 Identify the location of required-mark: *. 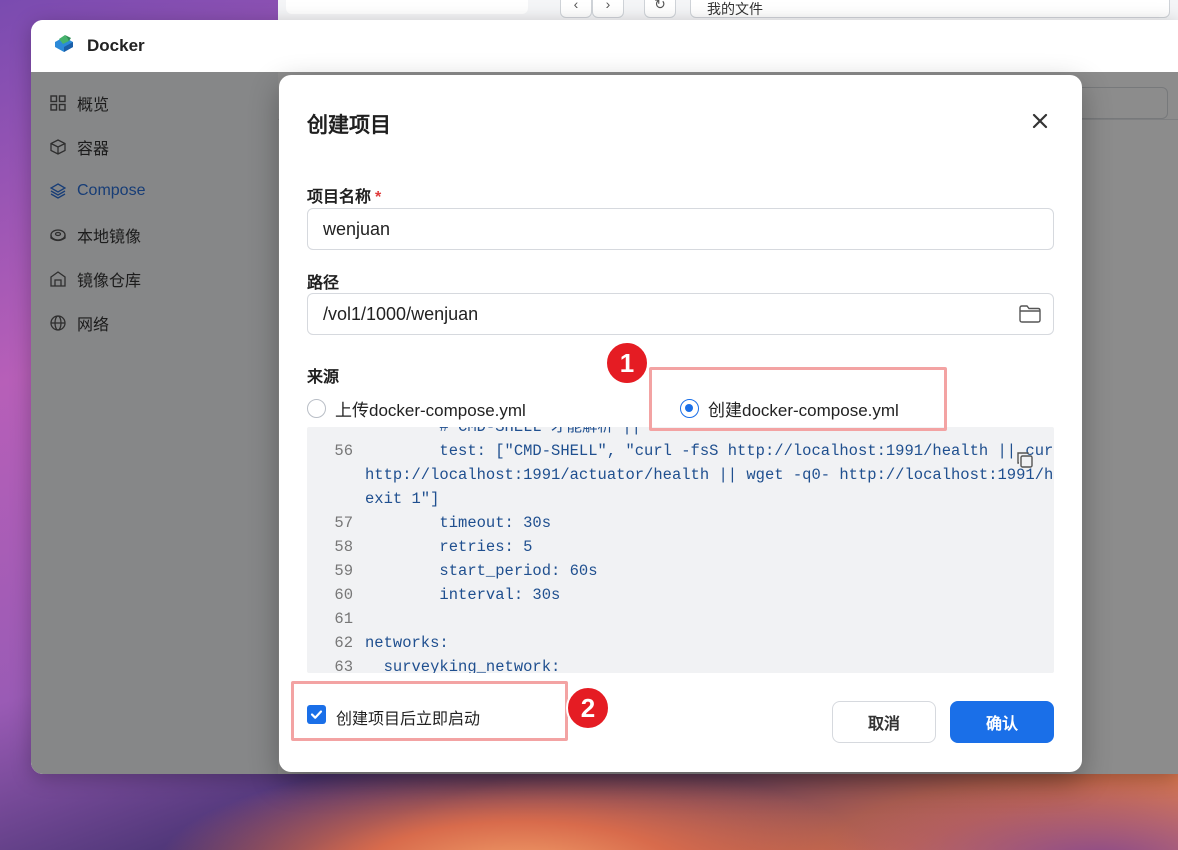
(378, 197).